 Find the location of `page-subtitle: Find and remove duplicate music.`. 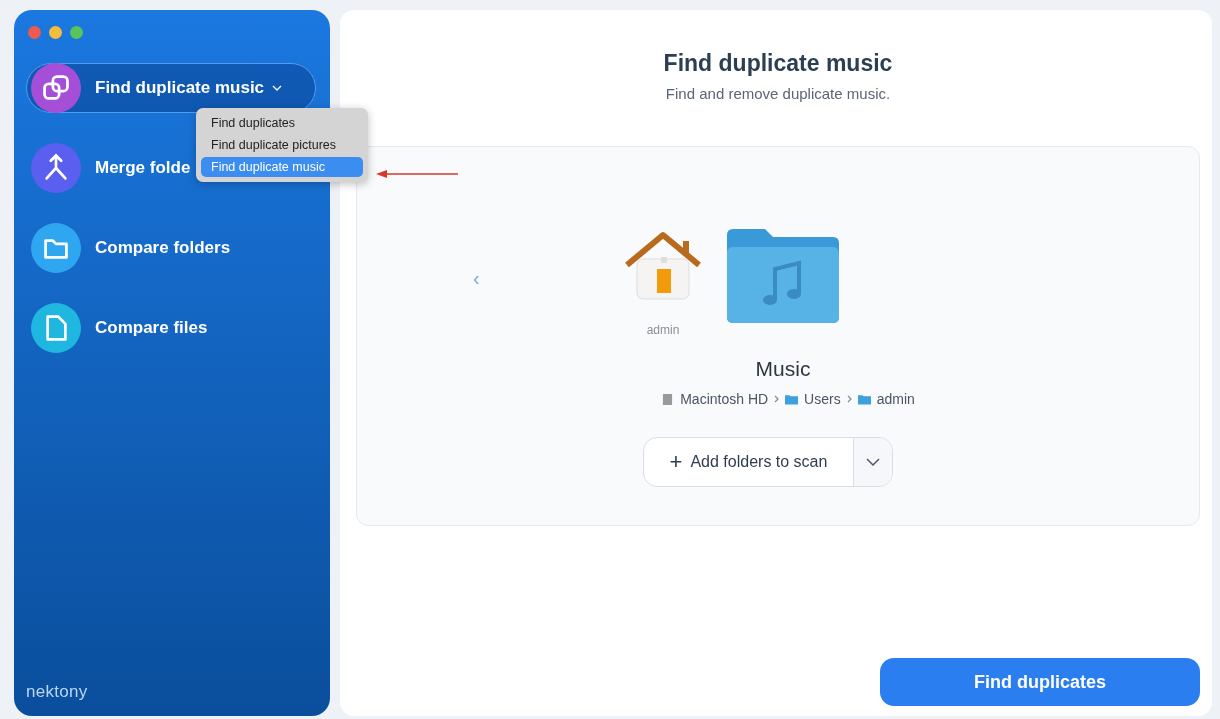

page-subtitle: Find and remove duplicate music. is located at coordinates (778, 93).